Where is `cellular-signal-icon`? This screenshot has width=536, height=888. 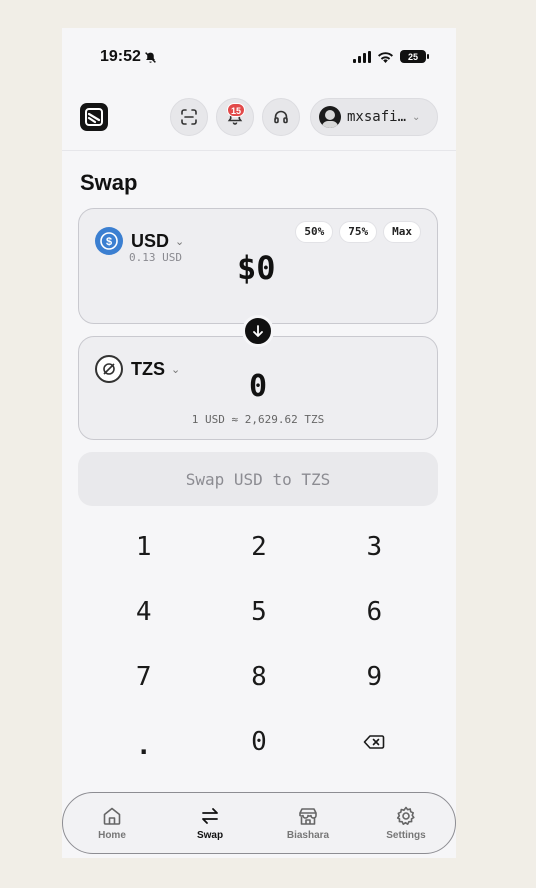 cellular-signal-icon is located at coordinates (362, 56).